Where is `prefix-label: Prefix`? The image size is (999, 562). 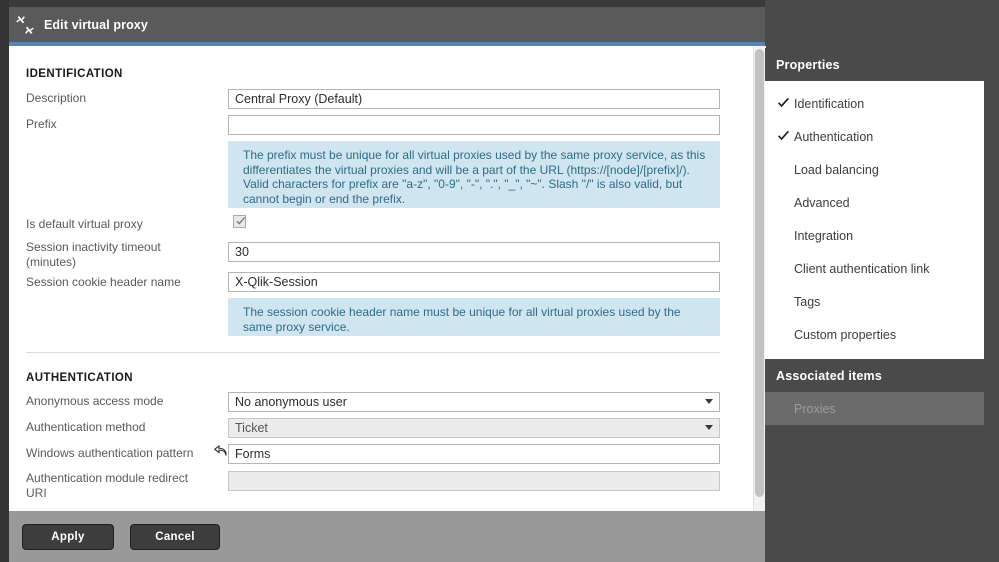 prefix-label: Prefix is located at coordinates (41, 124).